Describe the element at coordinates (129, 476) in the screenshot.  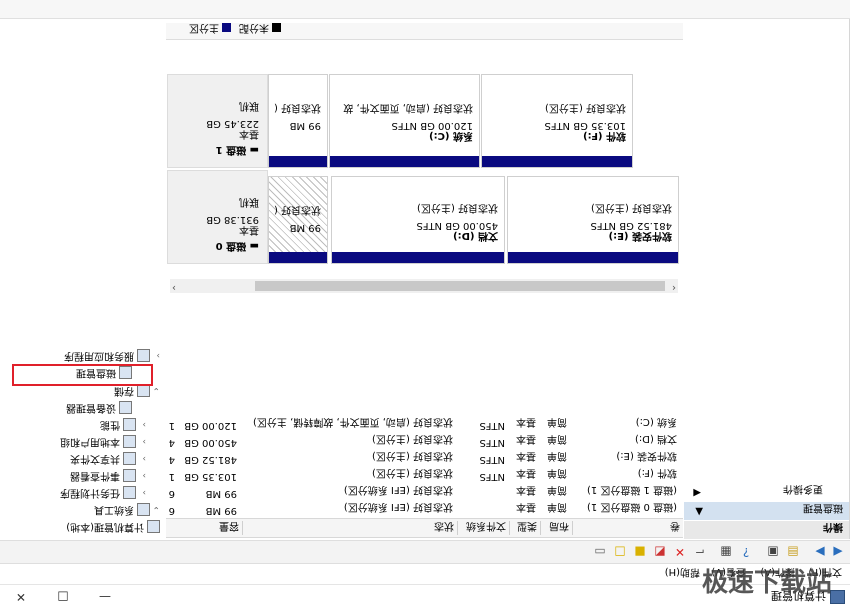
I see `event-icon` at that location.